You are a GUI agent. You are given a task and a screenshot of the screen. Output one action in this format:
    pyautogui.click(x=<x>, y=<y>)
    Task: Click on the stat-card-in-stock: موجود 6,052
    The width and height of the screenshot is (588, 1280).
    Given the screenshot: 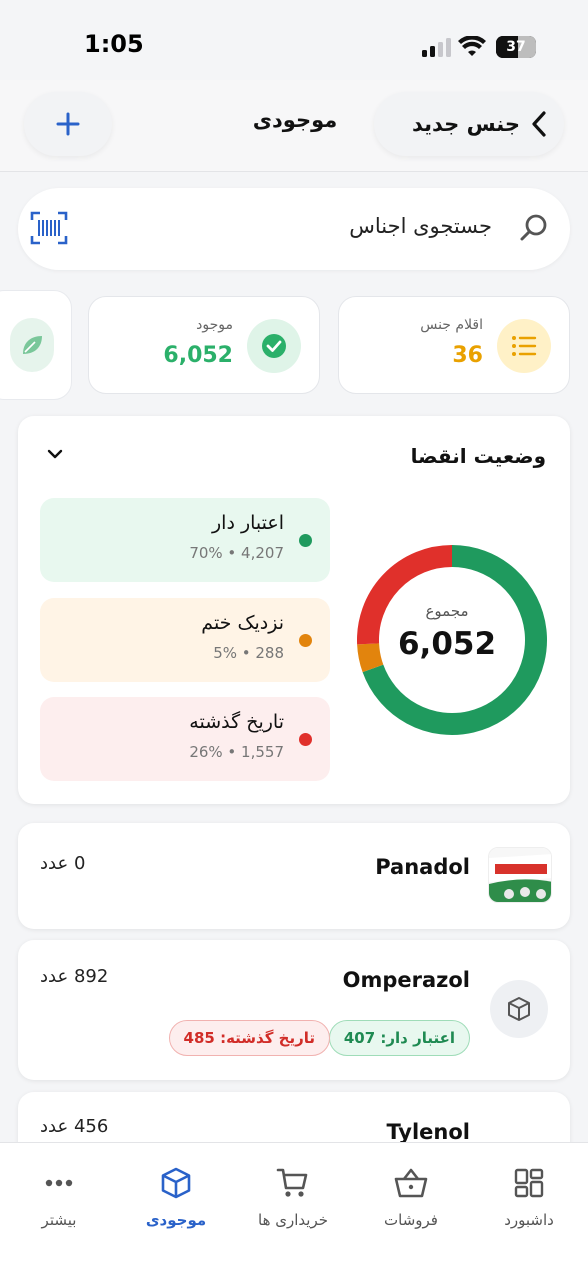 What is the action you would take?
    pyautogui.click(x=204, y=345)
    